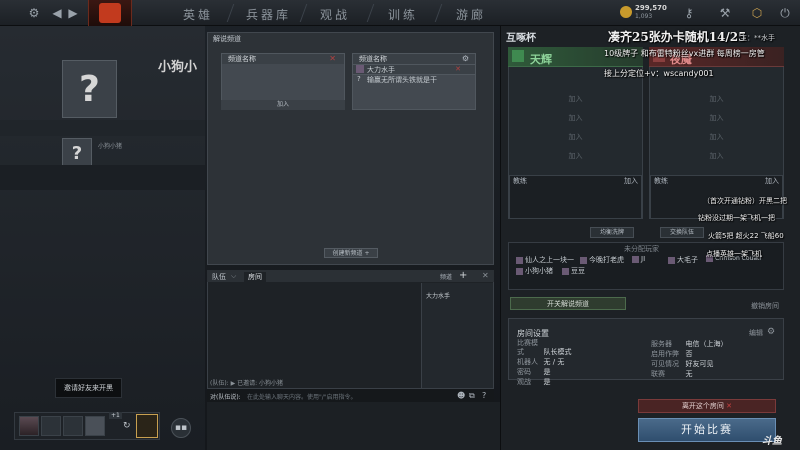 The height and width of the screenshot is (450, 800). Describe the element at coordinates (73, 13) in the screenshot. I see `forward-arrow-icon: ▶` at that location.